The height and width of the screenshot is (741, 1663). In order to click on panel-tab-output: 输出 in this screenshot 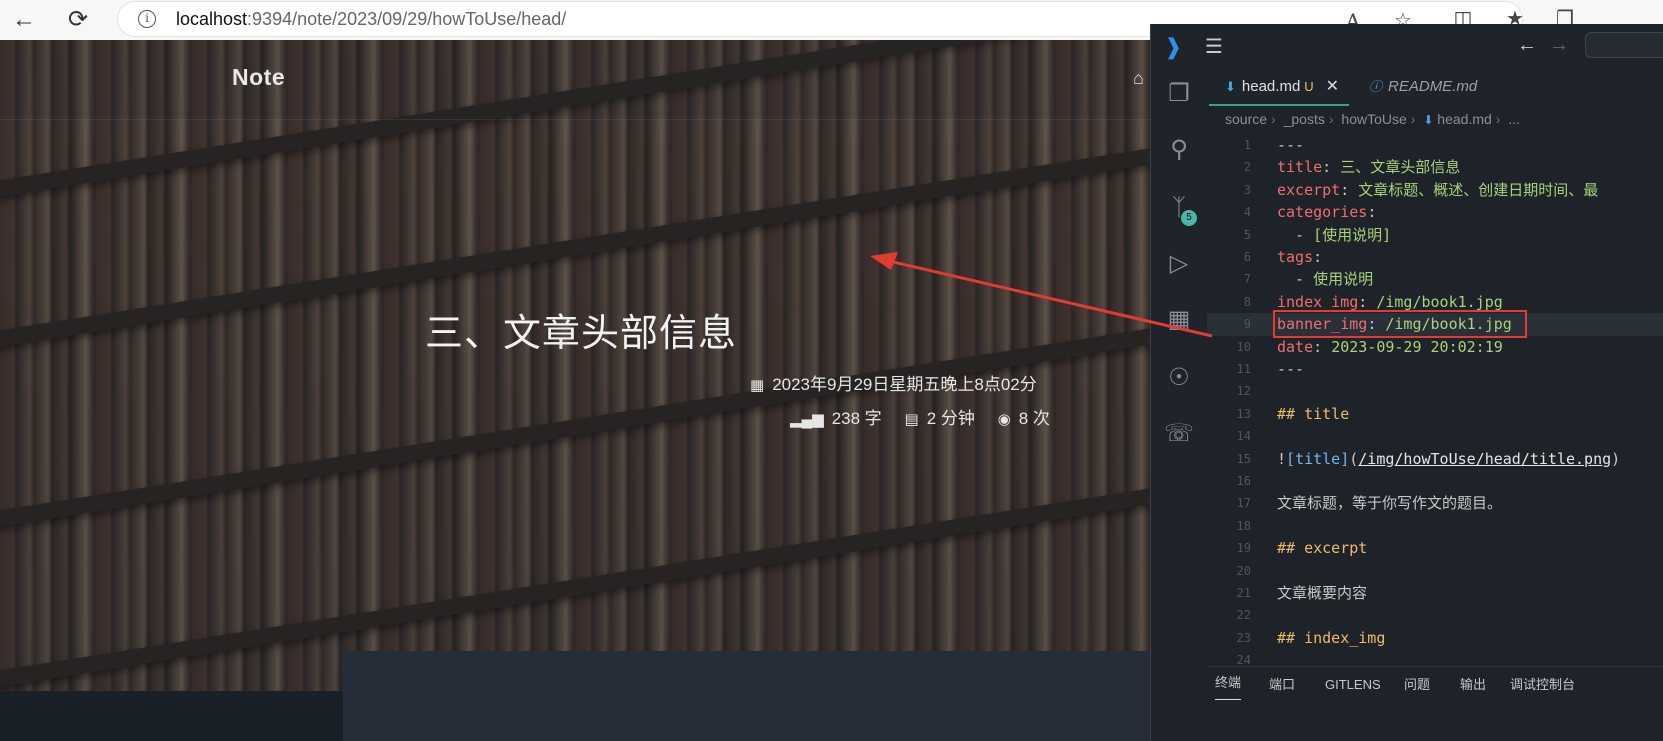, I will do `click(1473, 685)`.